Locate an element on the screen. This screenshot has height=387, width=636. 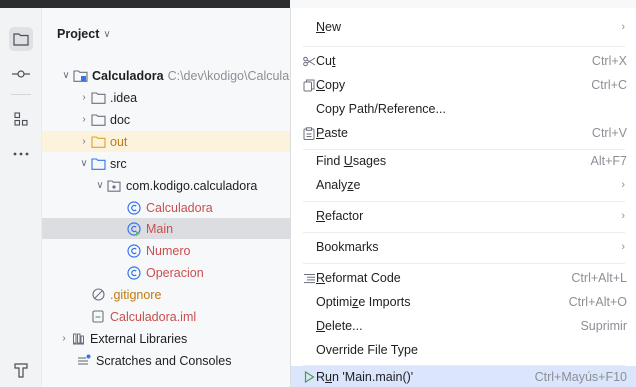
commit-tool-icon is located at coordinates (21, 74).